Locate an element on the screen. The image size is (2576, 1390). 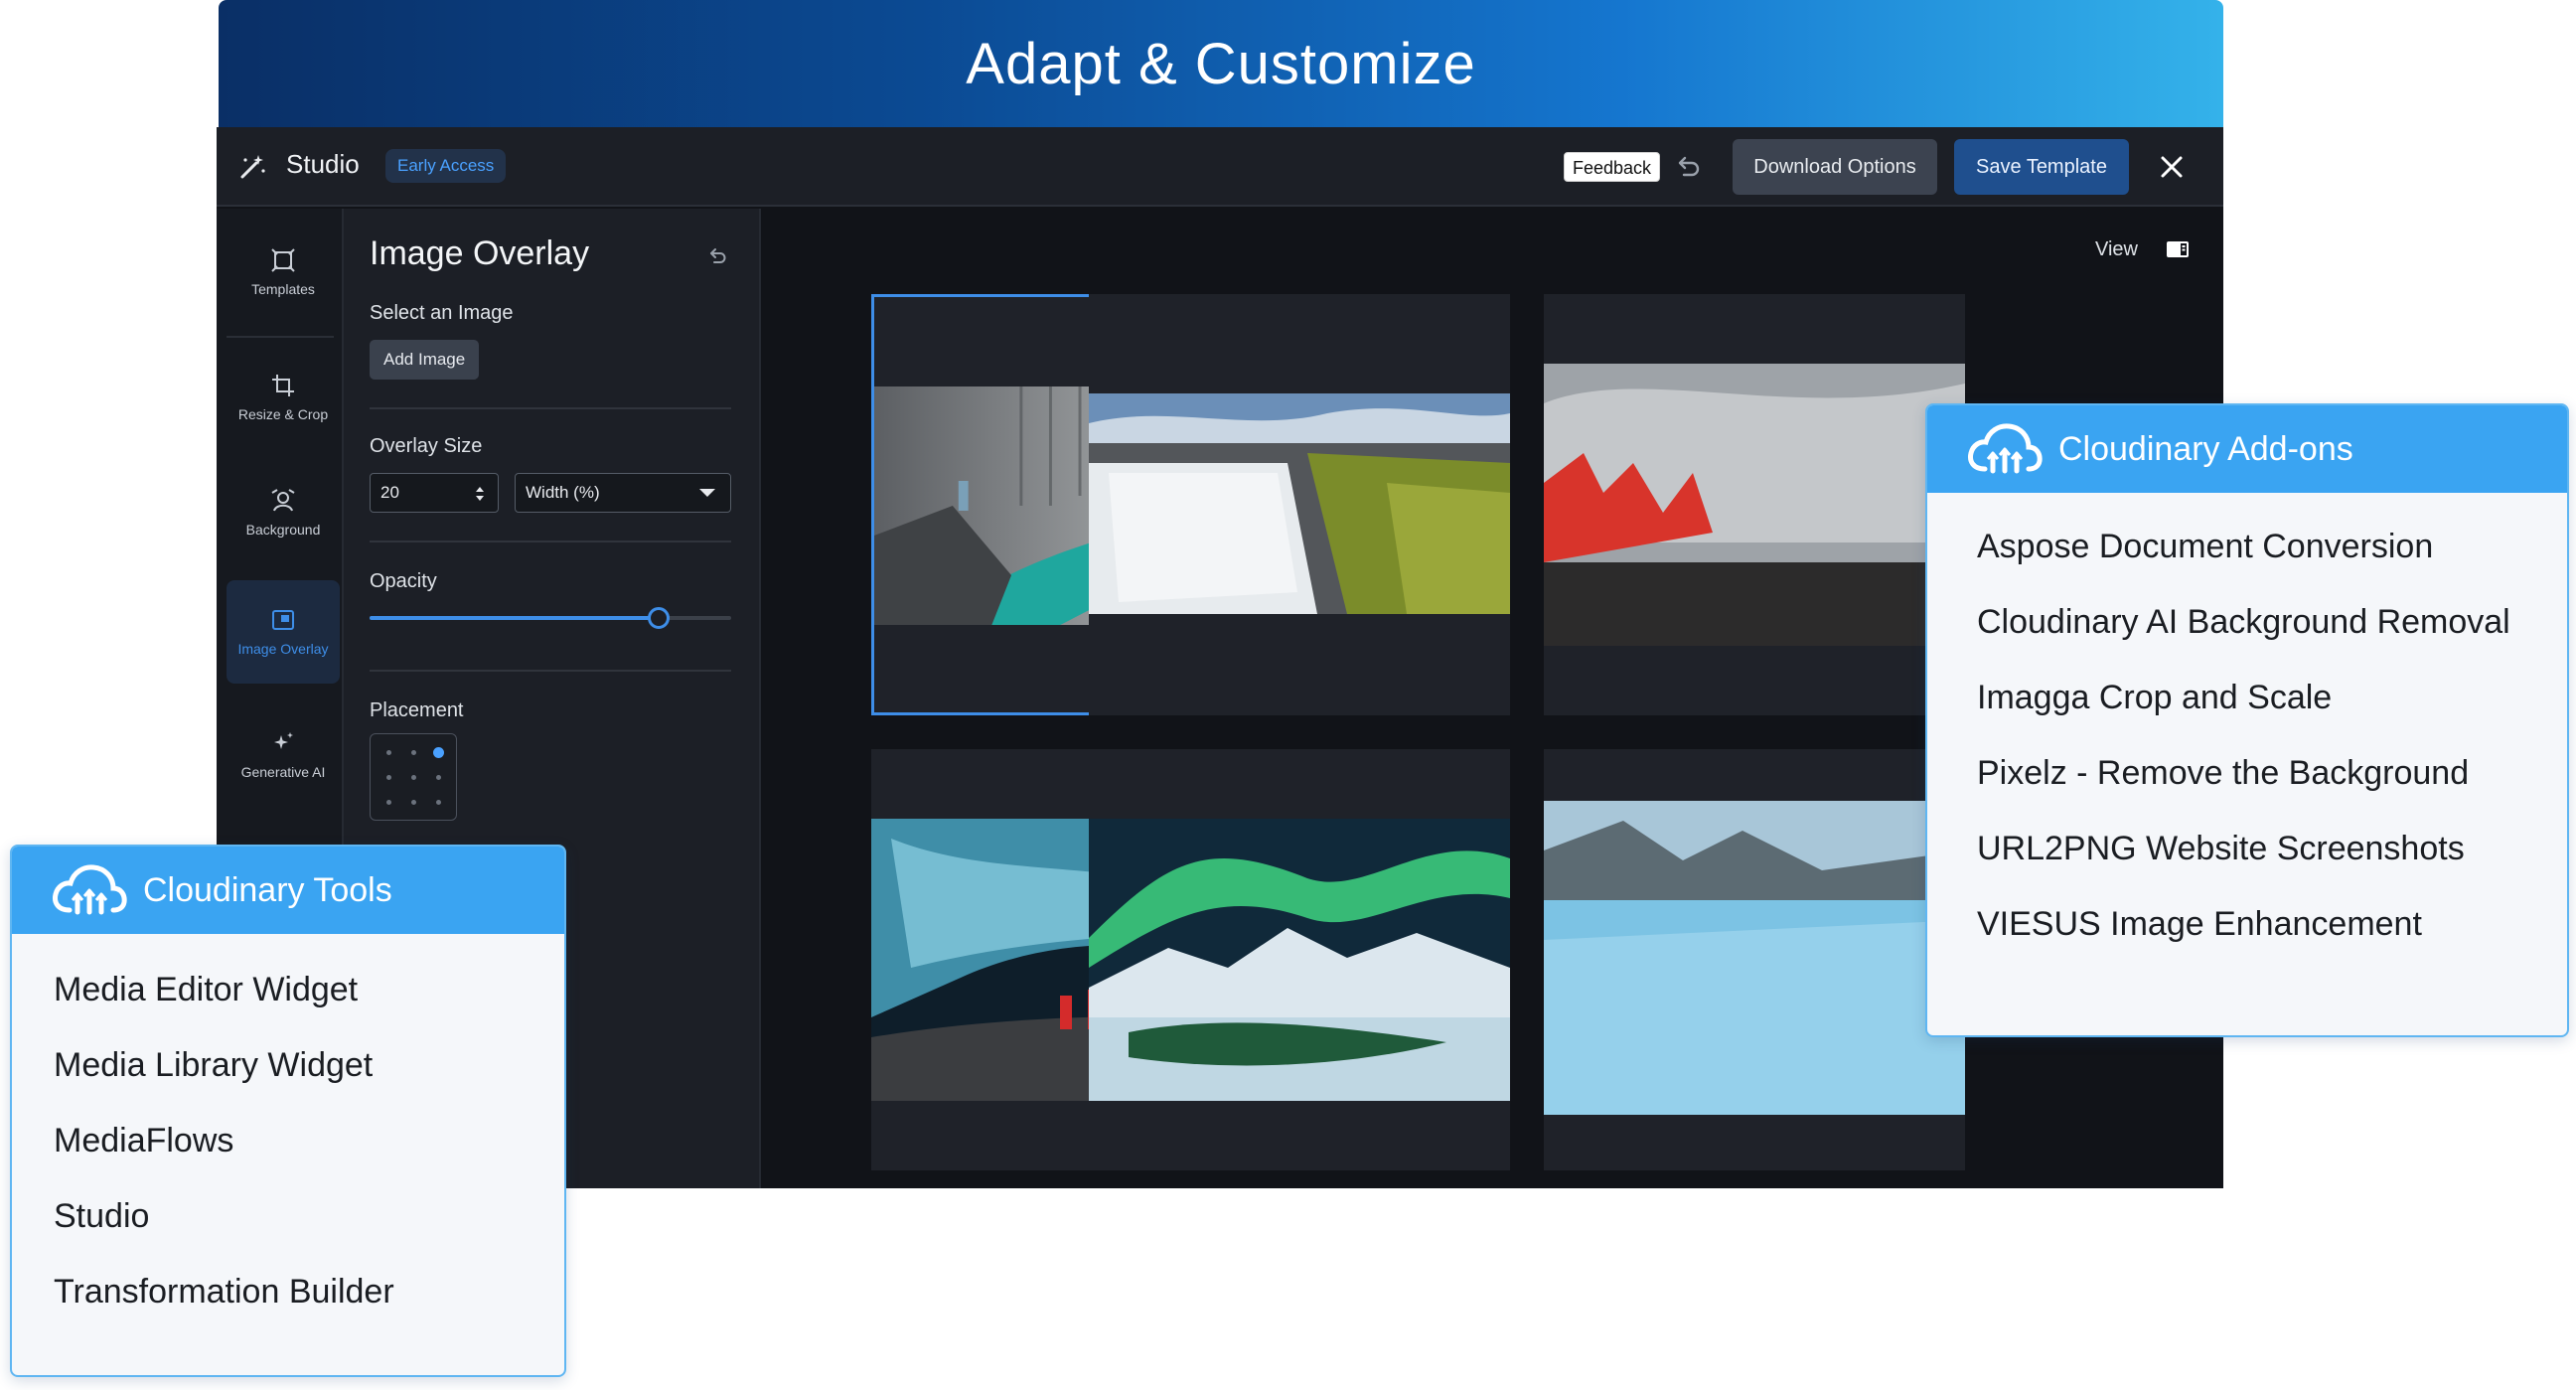
placement-top-center is located at coordinates (414, 752).